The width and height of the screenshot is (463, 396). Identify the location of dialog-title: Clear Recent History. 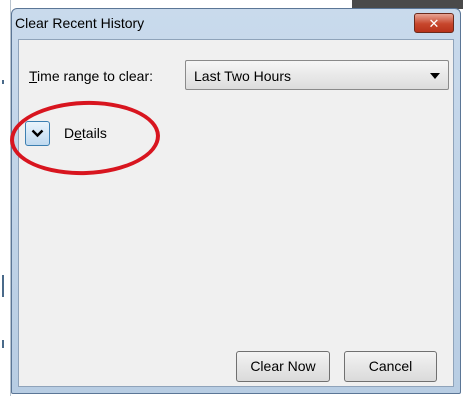
(80, 23).